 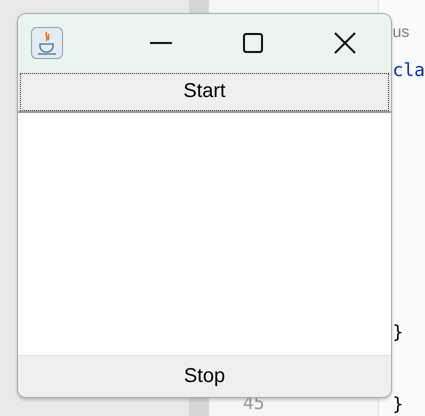 What do you see at coordinates (47, 42) in the screenshot?
I see `coffee-cup-icon` at bounding box center [47, 42].